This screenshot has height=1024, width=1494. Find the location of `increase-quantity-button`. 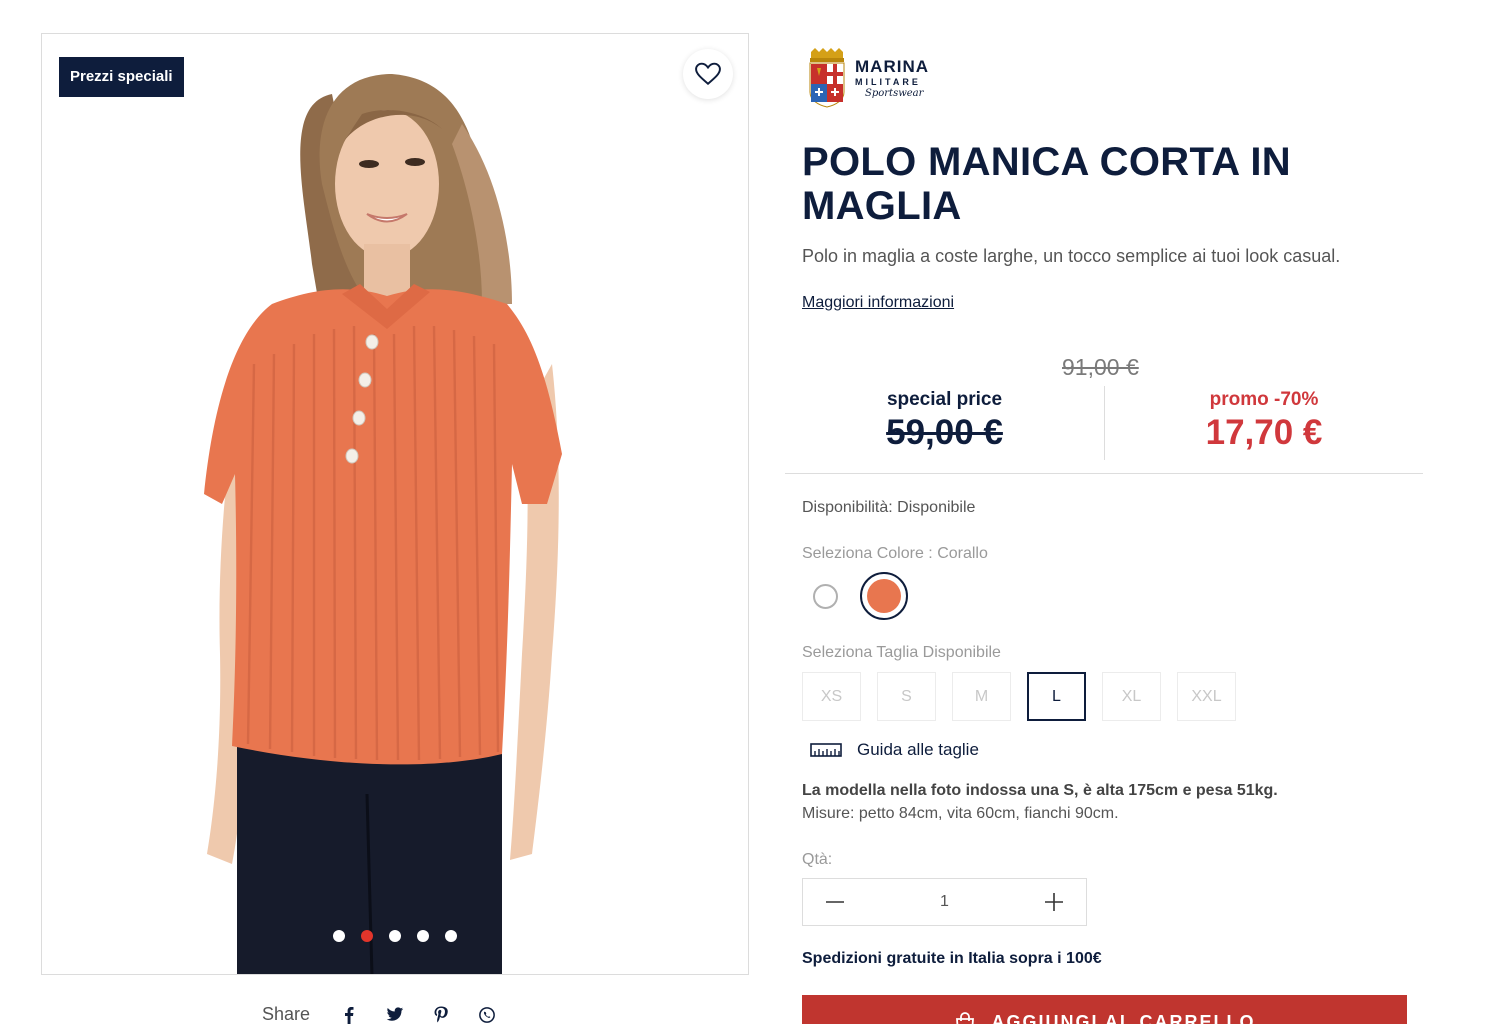

increase-quantity-button is located at coordinates (1054, 902).